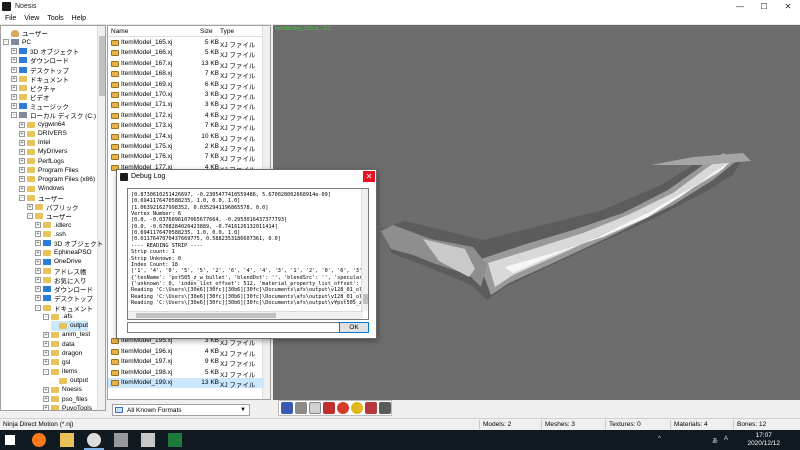 This screenshot has width=800, height=450. What do you see at coordinates (343, 408) in the screenshot?
I see `sphere-icon` at bounding box center [343, 408].